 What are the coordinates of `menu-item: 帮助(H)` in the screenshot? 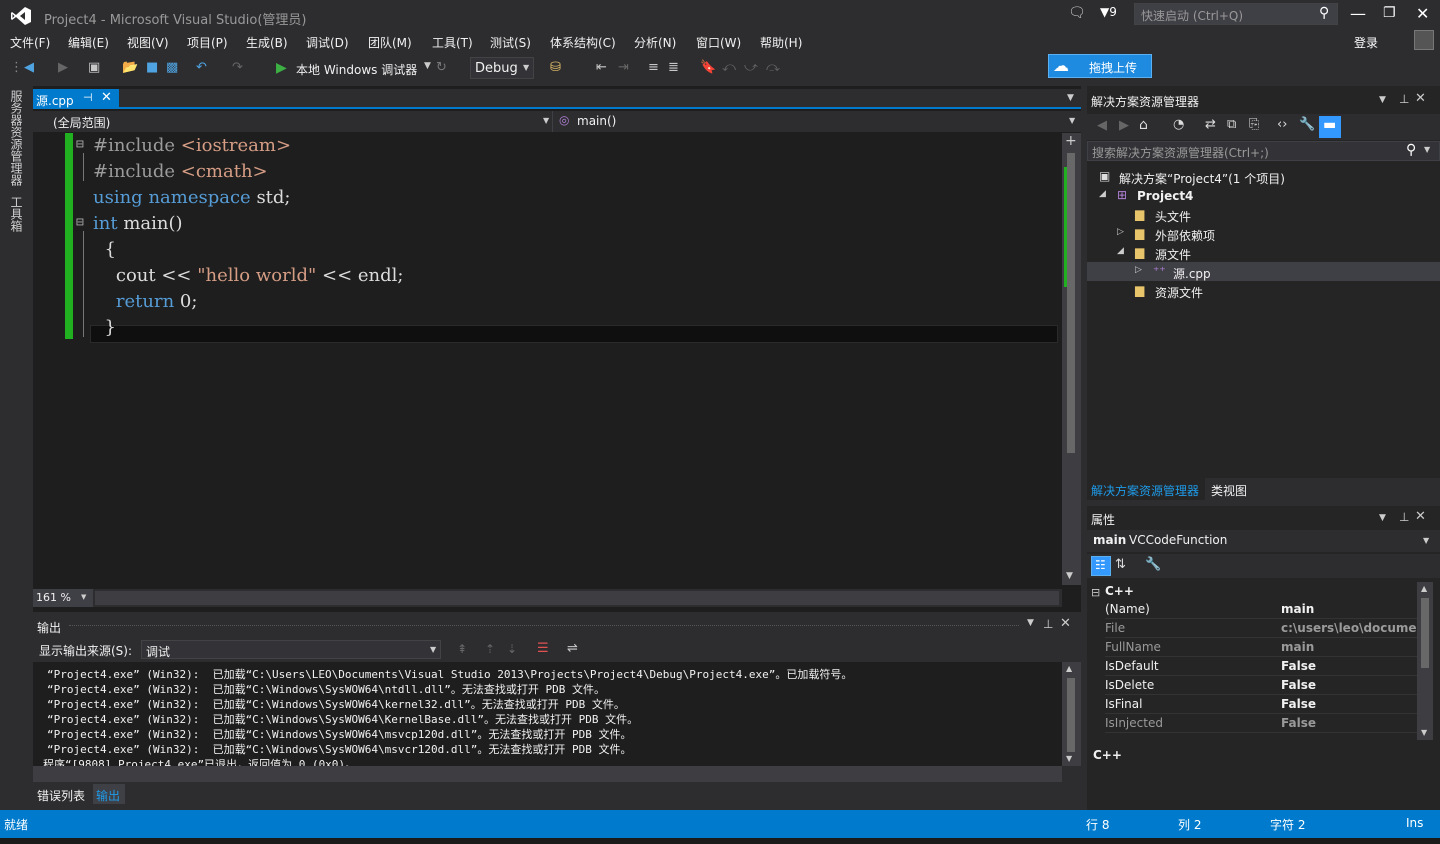 It's located at (781, 42).